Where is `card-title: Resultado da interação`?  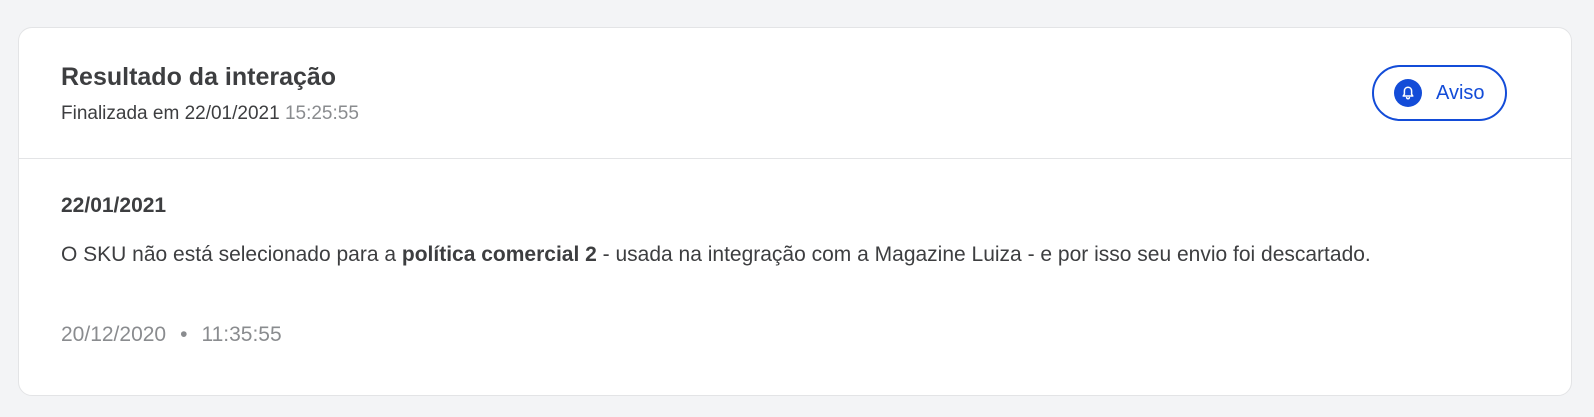 card-title: Resultado da interação is located at coordinates (199, 77).